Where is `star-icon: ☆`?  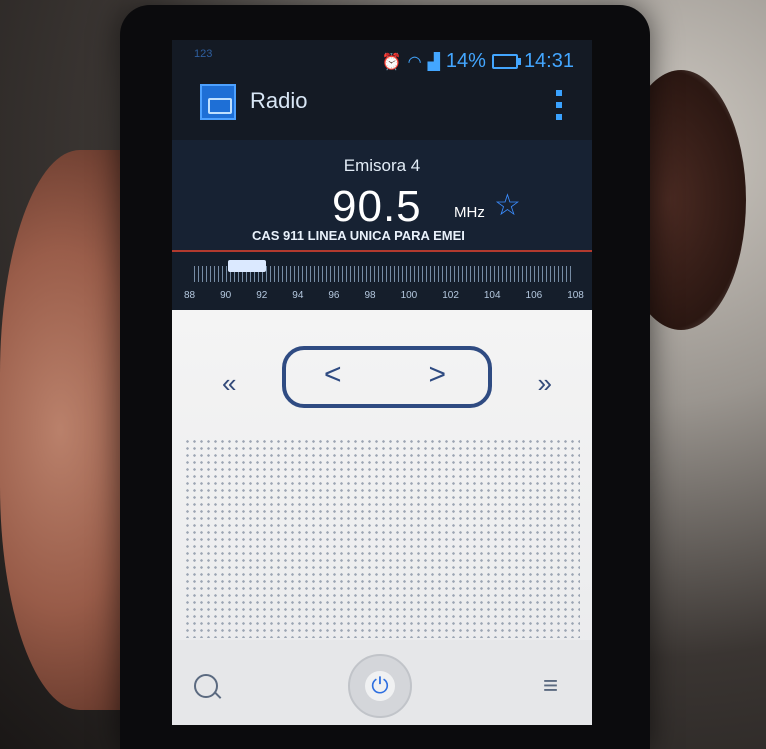
star-icon: ☆ is located at coordinates (507, 205).